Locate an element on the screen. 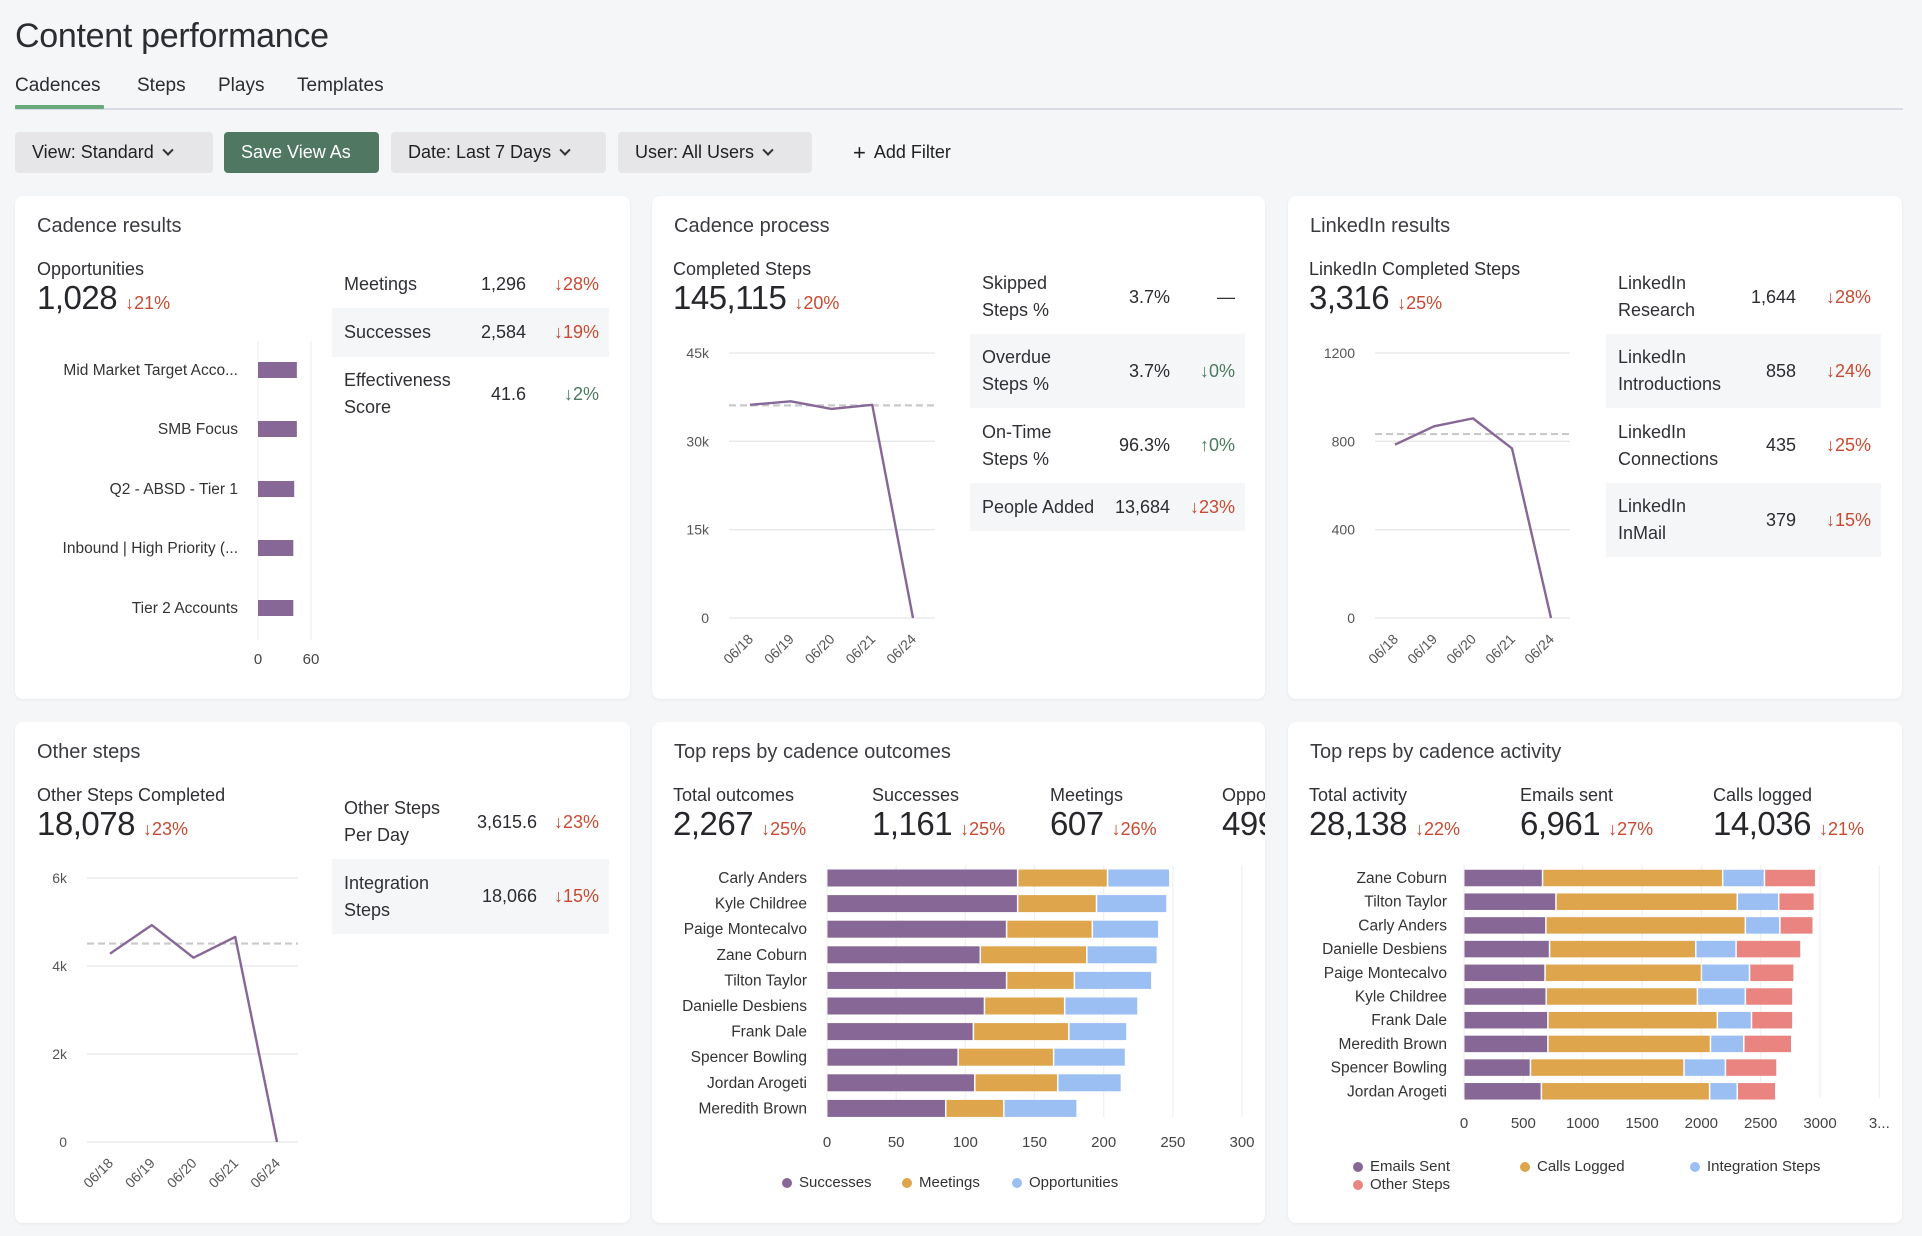 The width and height of the screenshot is (1922, 1236). metric-label: Effectiveness Score is located at coordinates (397, 393).